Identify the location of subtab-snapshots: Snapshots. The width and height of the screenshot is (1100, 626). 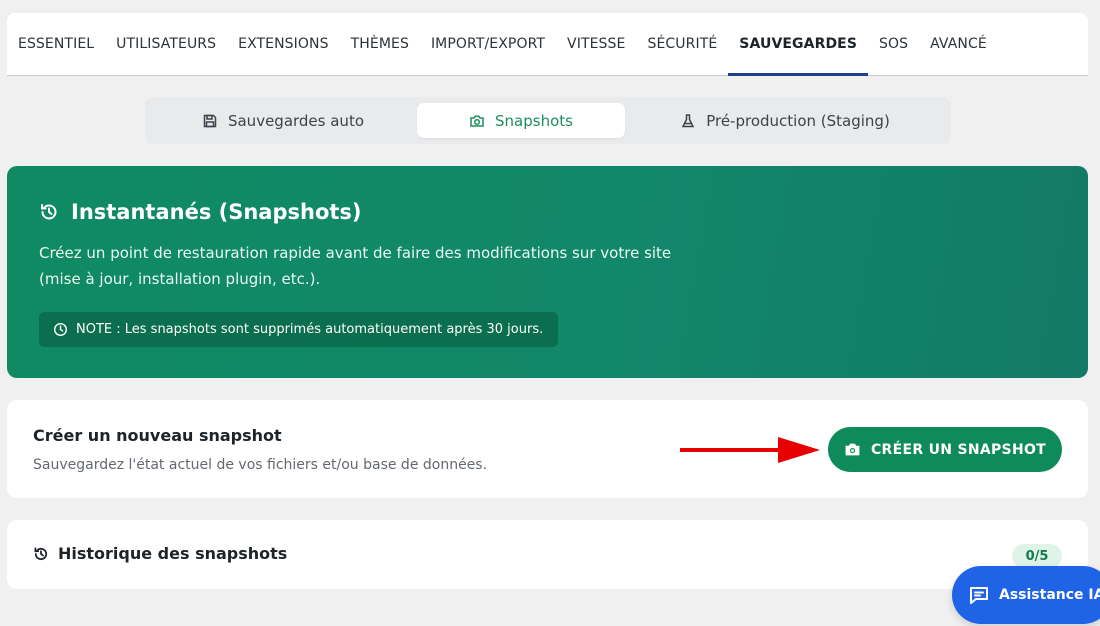
(521, 120).